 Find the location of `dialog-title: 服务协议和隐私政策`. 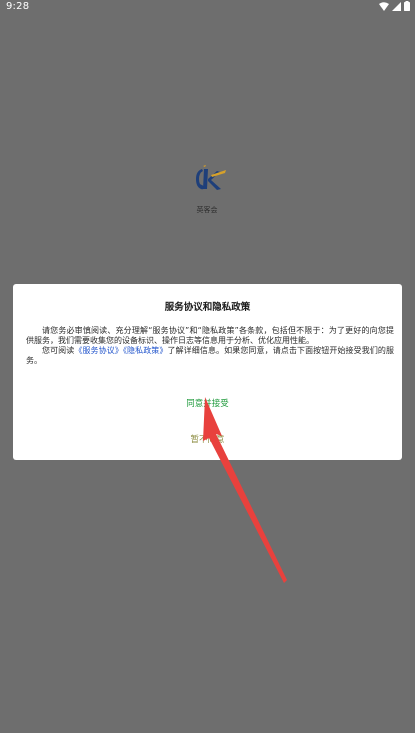

dialog-title: 服务协议和隐私政策 is located at coordinates (207, 307).